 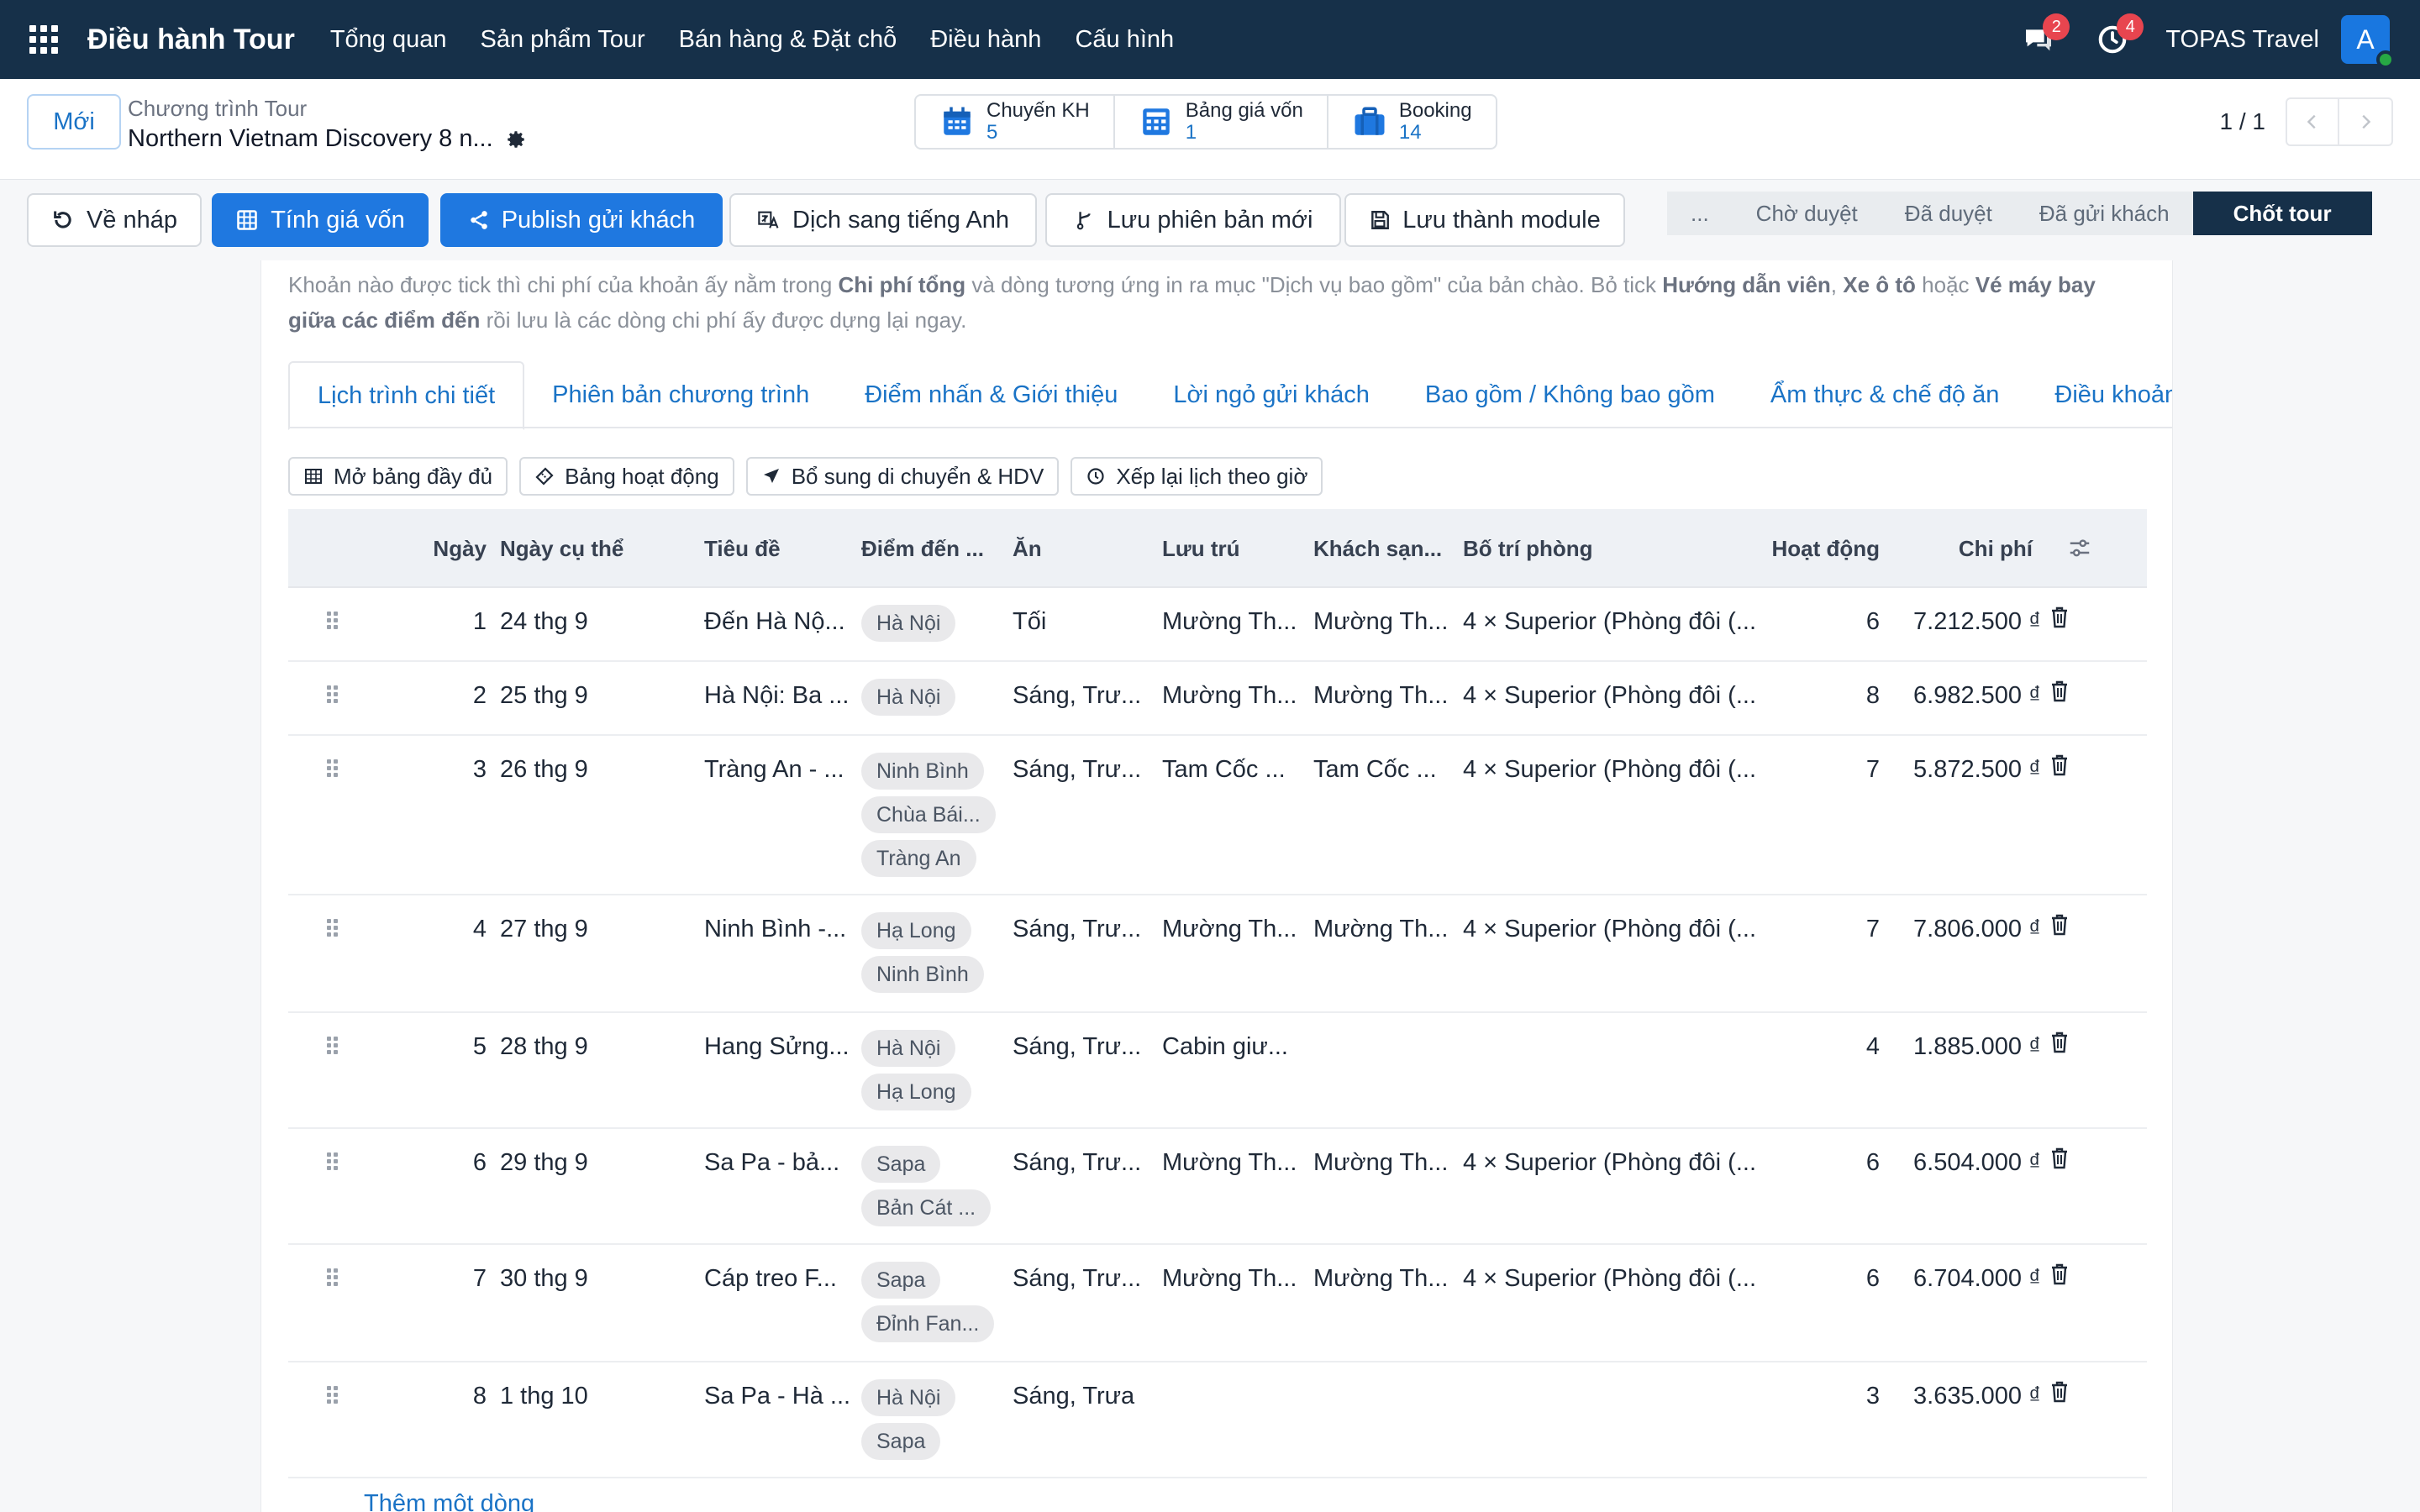 What do you see at coordinates (932, 1423) in the screenshot?
I see `cell-destinations: Hà Nội Sapa` at bounding box center [932, 1423].